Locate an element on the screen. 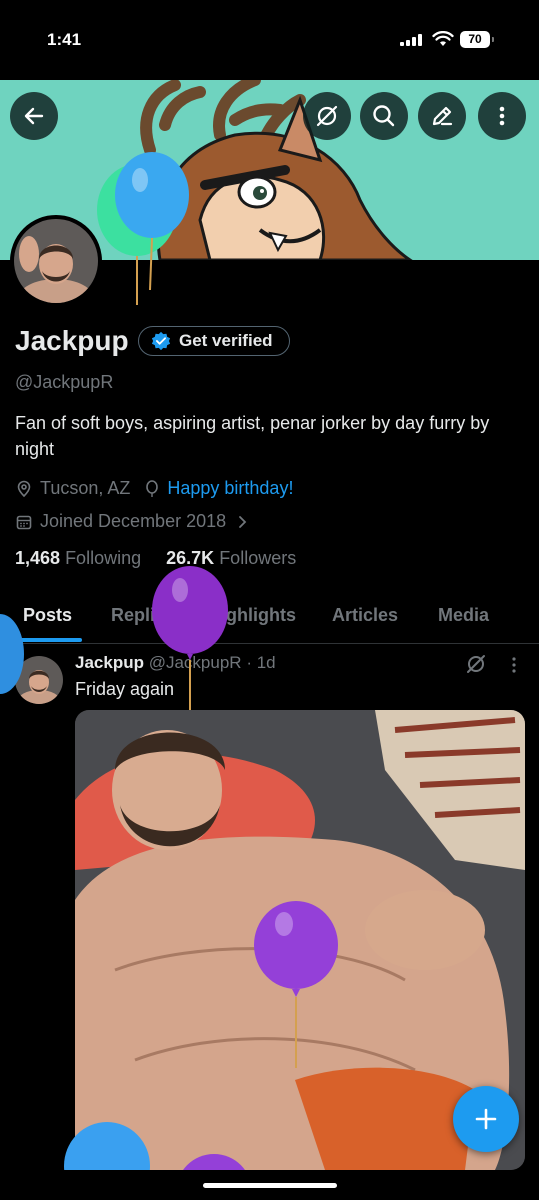  more-vertical-icon is located at coordinates (502, 116).